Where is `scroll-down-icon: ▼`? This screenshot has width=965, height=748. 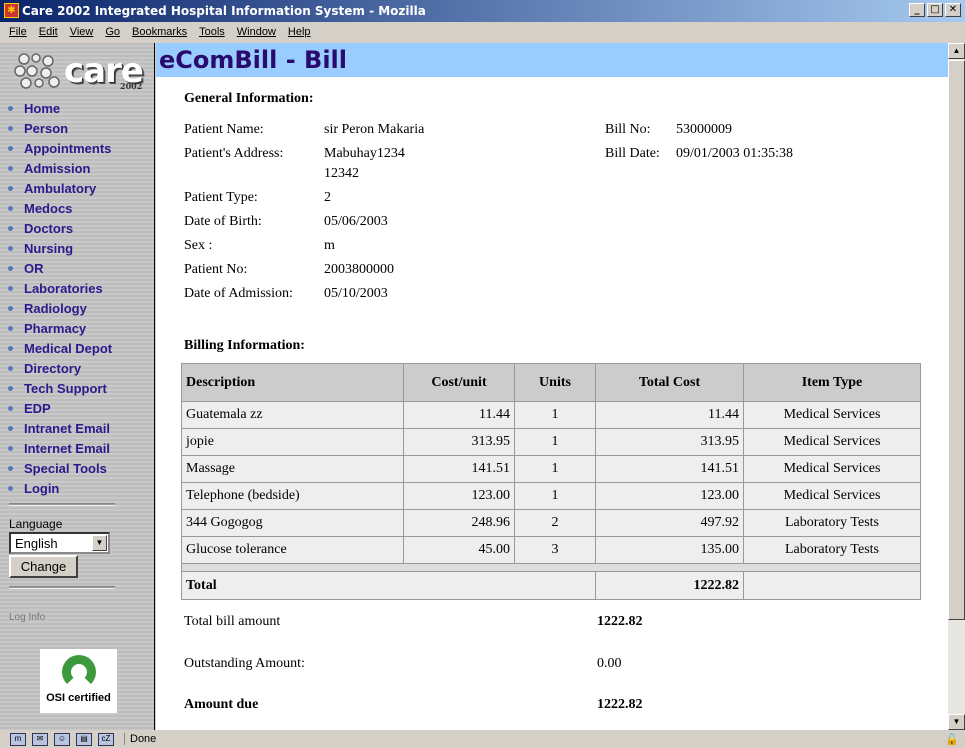
scroll-down-icon: ▼ is located at coordinates (956, 722).